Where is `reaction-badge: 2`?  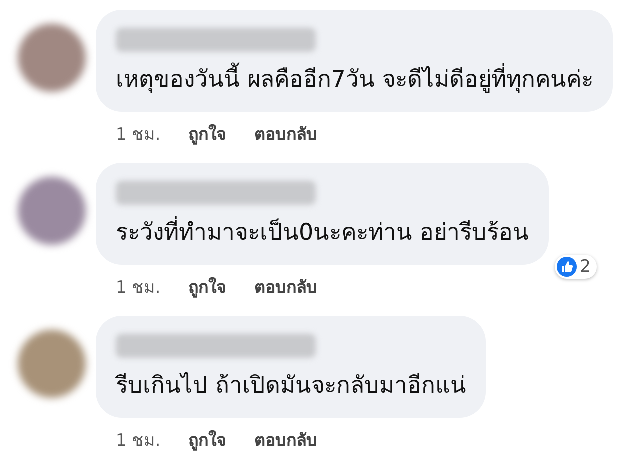
reaction-badge: 2 is located at coordinates (576, 267).